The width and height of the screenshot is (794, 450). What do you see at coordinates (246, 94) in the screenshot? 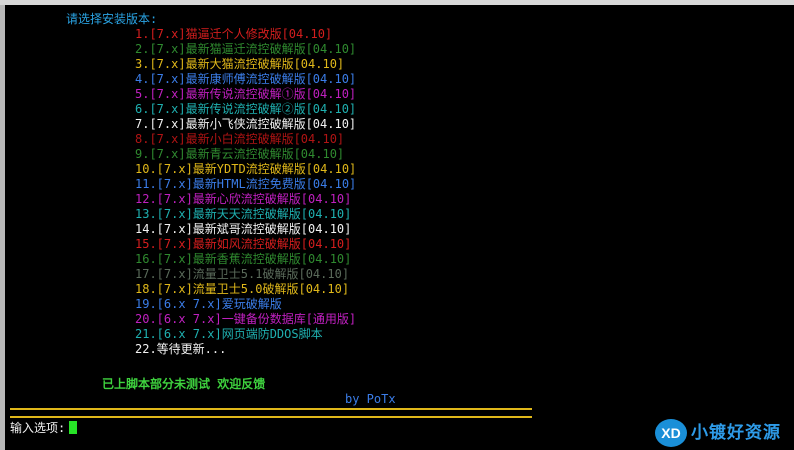
I see `menu-option: 5.[7.x]最新传说流控破解①版[04.10]` at bounding box center [246, 94].